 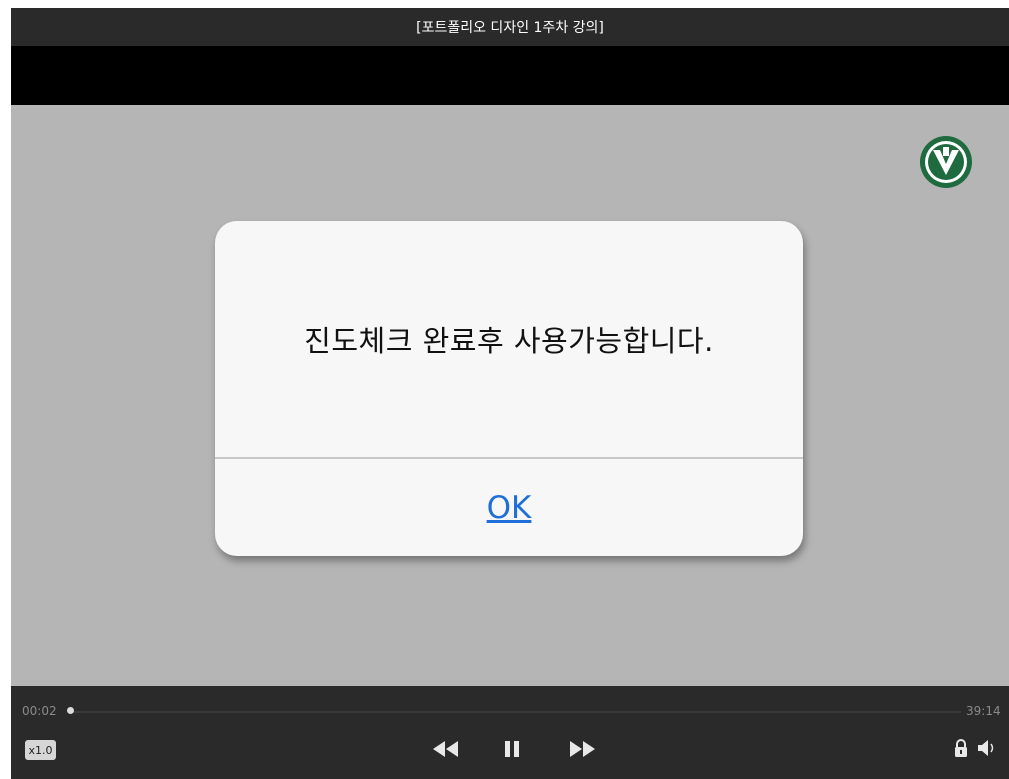 I want to click on fast-forward-icon, so click(x=583, y=749).